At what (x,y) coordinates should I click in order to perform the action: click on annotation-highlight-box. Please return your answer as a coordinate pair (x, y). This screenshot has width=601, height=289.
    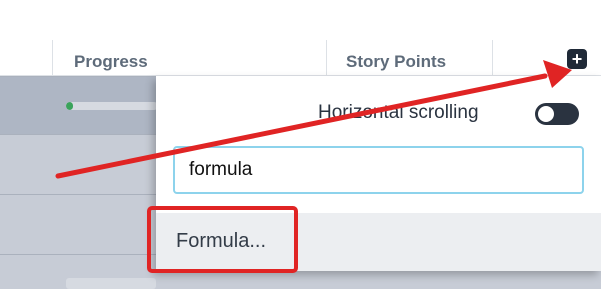
    Looking at the image, I should click on (222, 239).